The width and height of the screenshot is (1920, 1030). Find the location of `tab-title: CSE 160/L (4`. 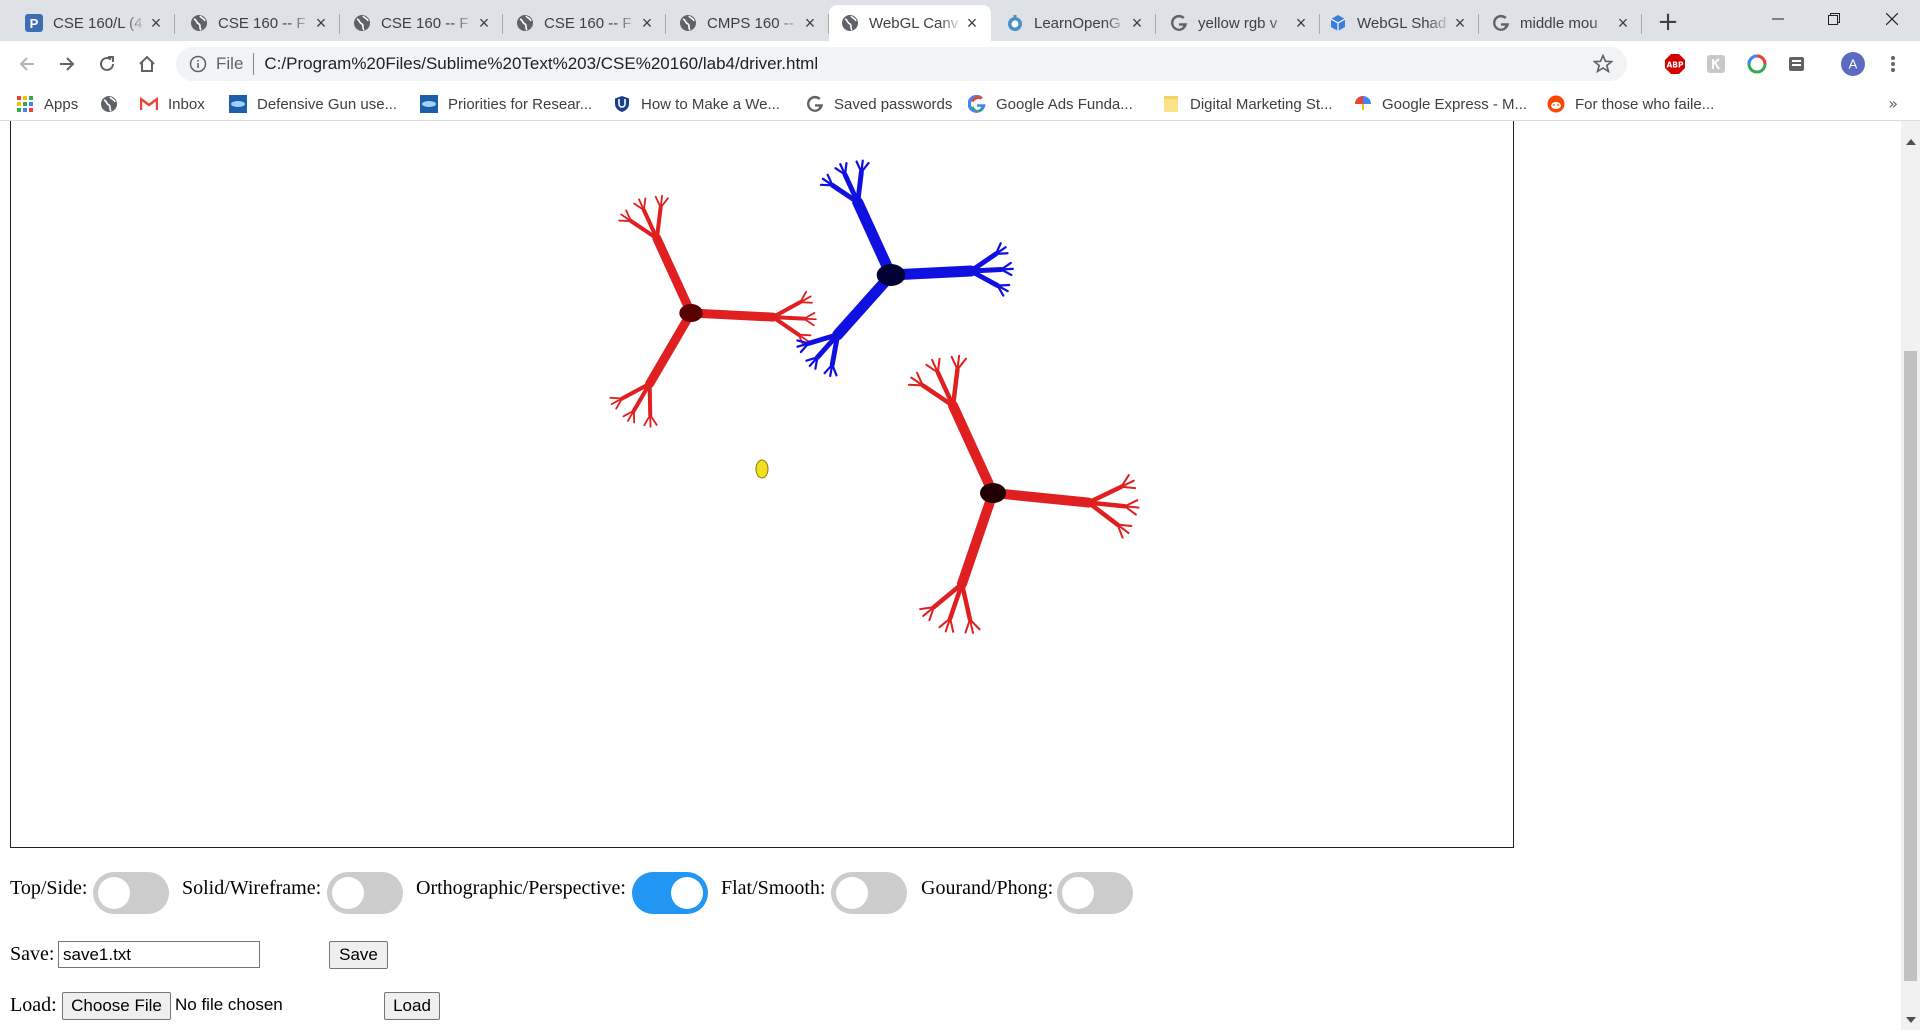

tab-title: CSE 160/L (4 is located at coordinates (98, 23).